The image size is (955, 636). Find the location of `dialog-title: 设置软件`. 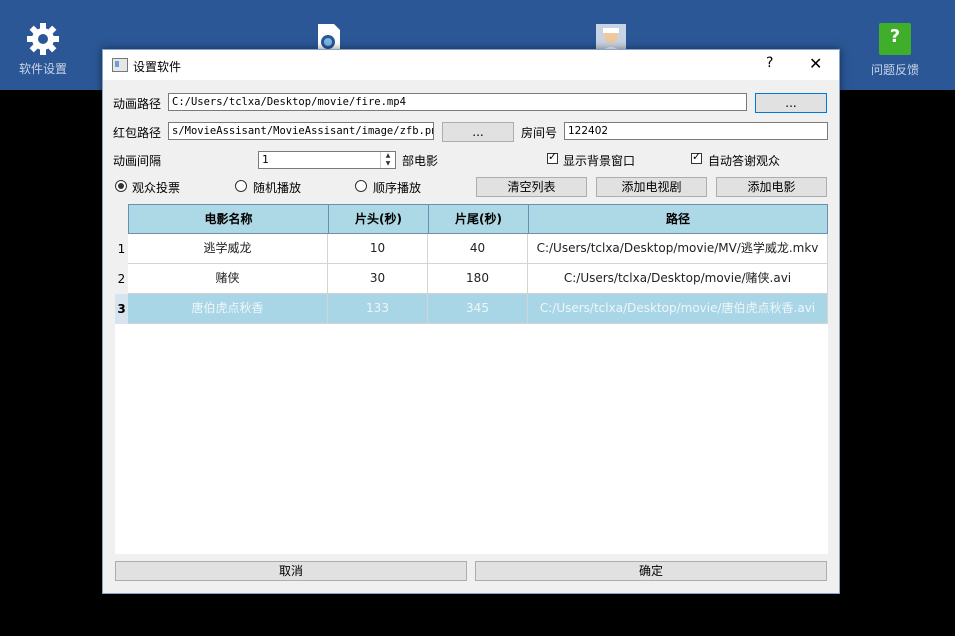

dialog-title: 设置软件 is located at coordinates (157, 67).